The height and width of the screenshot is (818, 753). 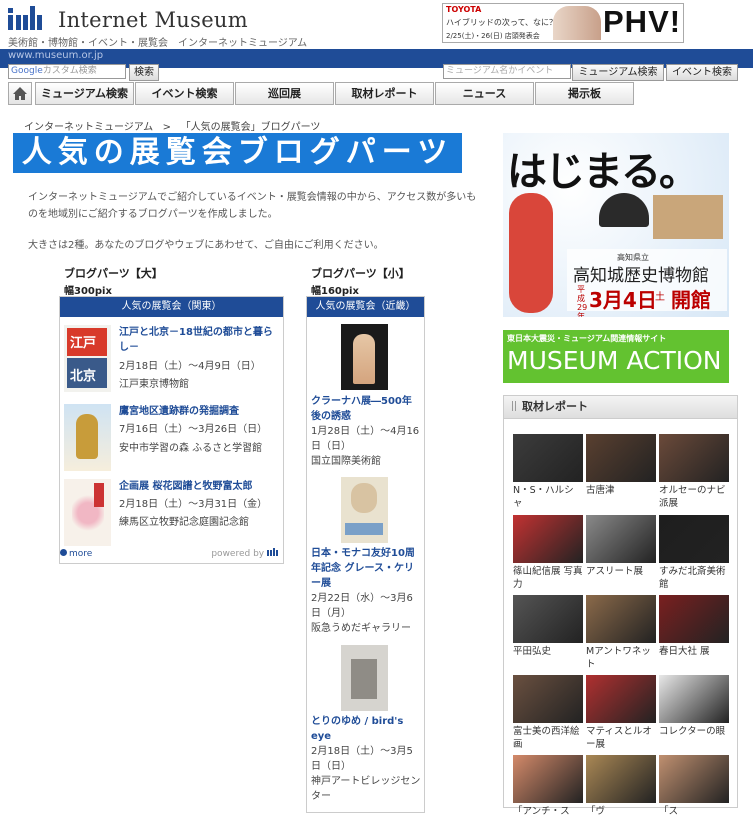 I want to click on banner-headline: はじまる。, so click(x=603, y=172).